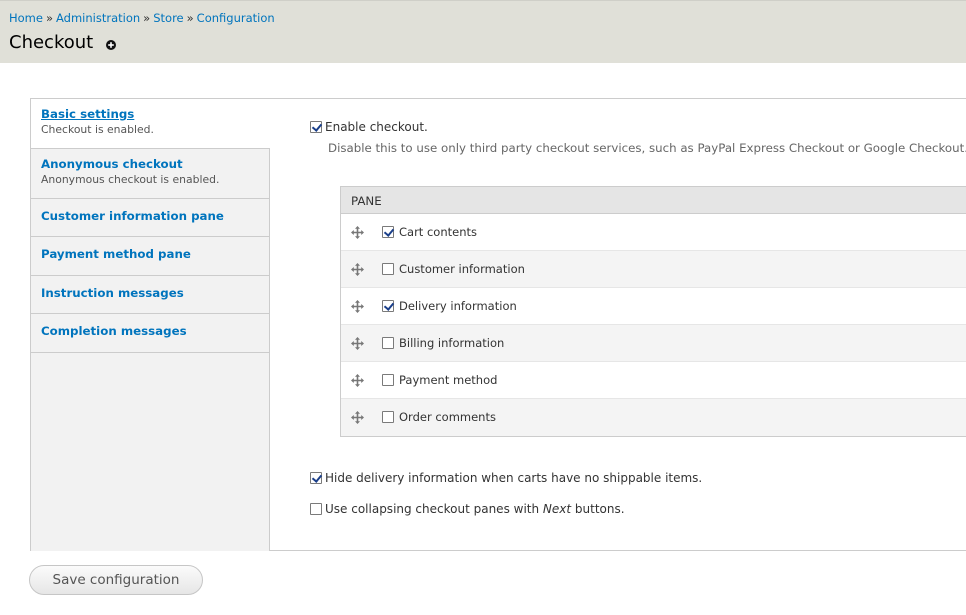 The image size is (966, 615). I want to click on vtab-summary: Anonymous checkout is enabled., so click(130, 179).